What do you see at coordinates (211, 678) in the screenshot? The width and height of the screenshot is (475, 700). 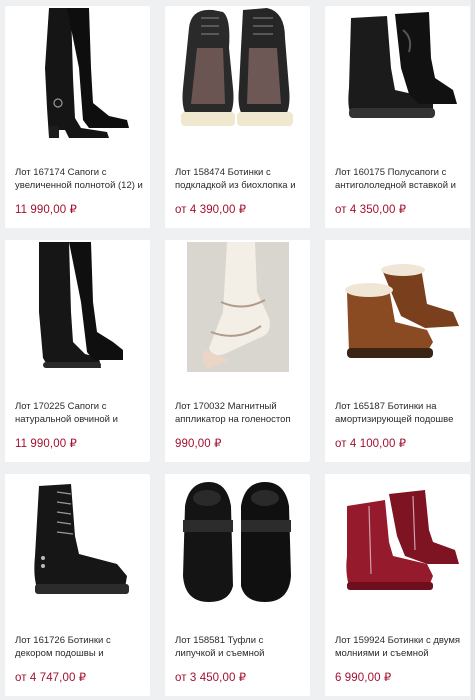 I see `product-price: от 3 450,00 ₽` at bounding box center [211, 678].